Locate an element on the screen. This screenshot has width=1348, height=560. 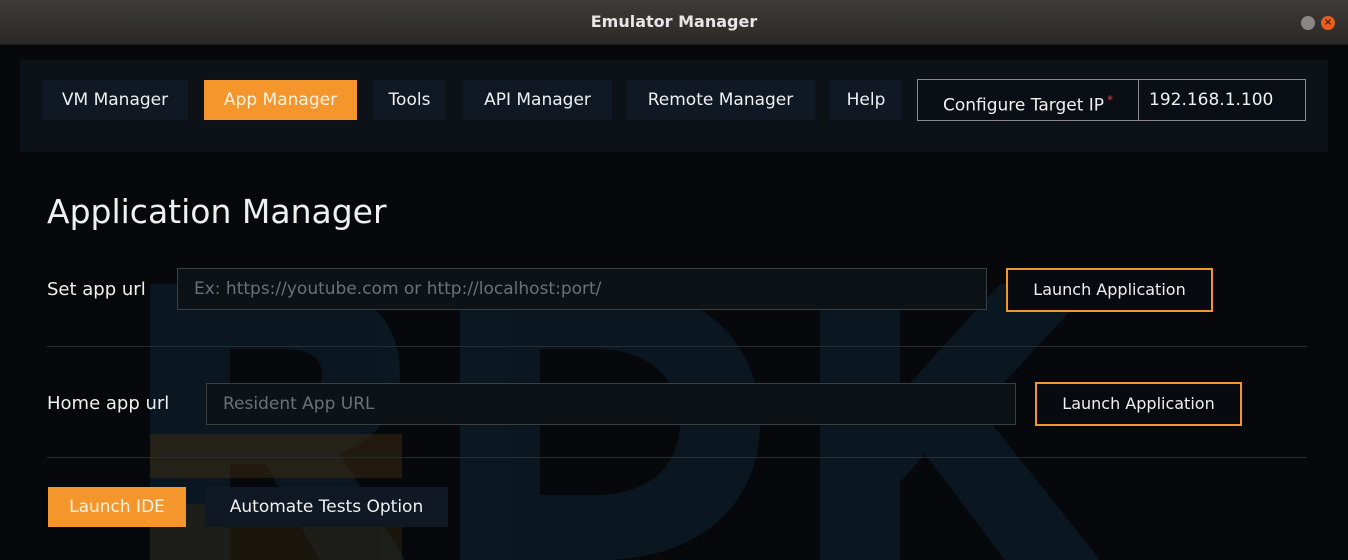
window-title: Emulator Manager is located at coordinates (674, 21).